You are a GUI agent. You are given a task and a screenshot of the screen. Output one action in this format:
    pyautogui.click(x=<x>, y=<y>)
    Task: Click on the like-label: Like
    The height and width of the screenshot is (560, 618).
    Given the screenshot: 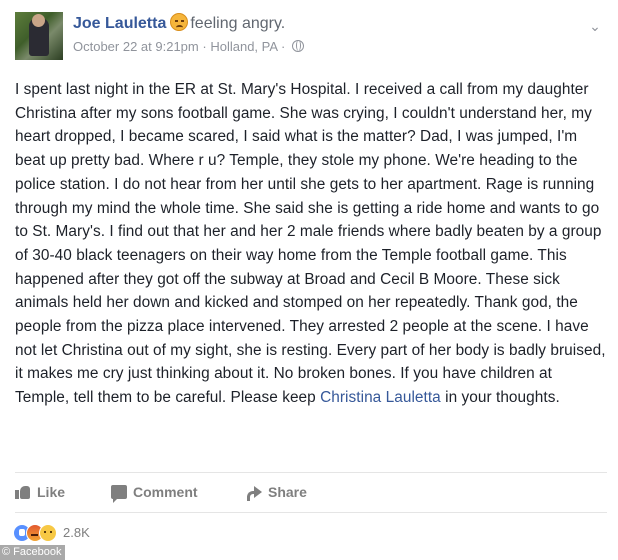 What is the action you would take?
    pyautogui.click(x=51, y=492)
    